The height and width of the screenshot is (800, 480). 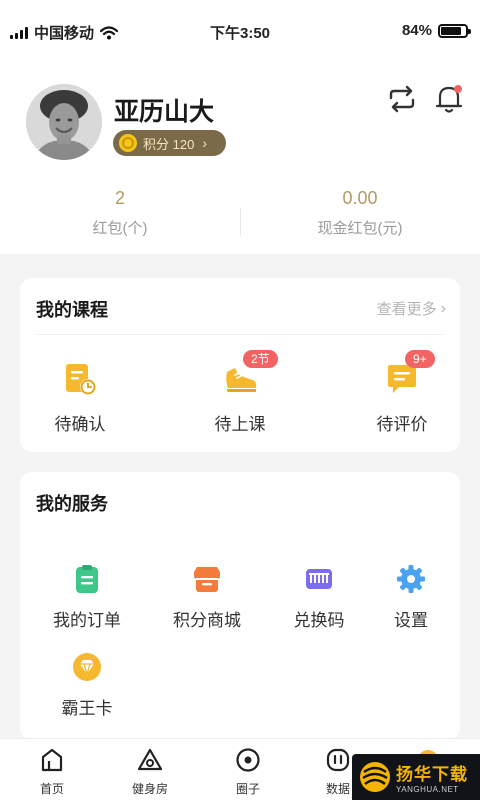 I want to click on shop-icon, so click(x=207, y=579).